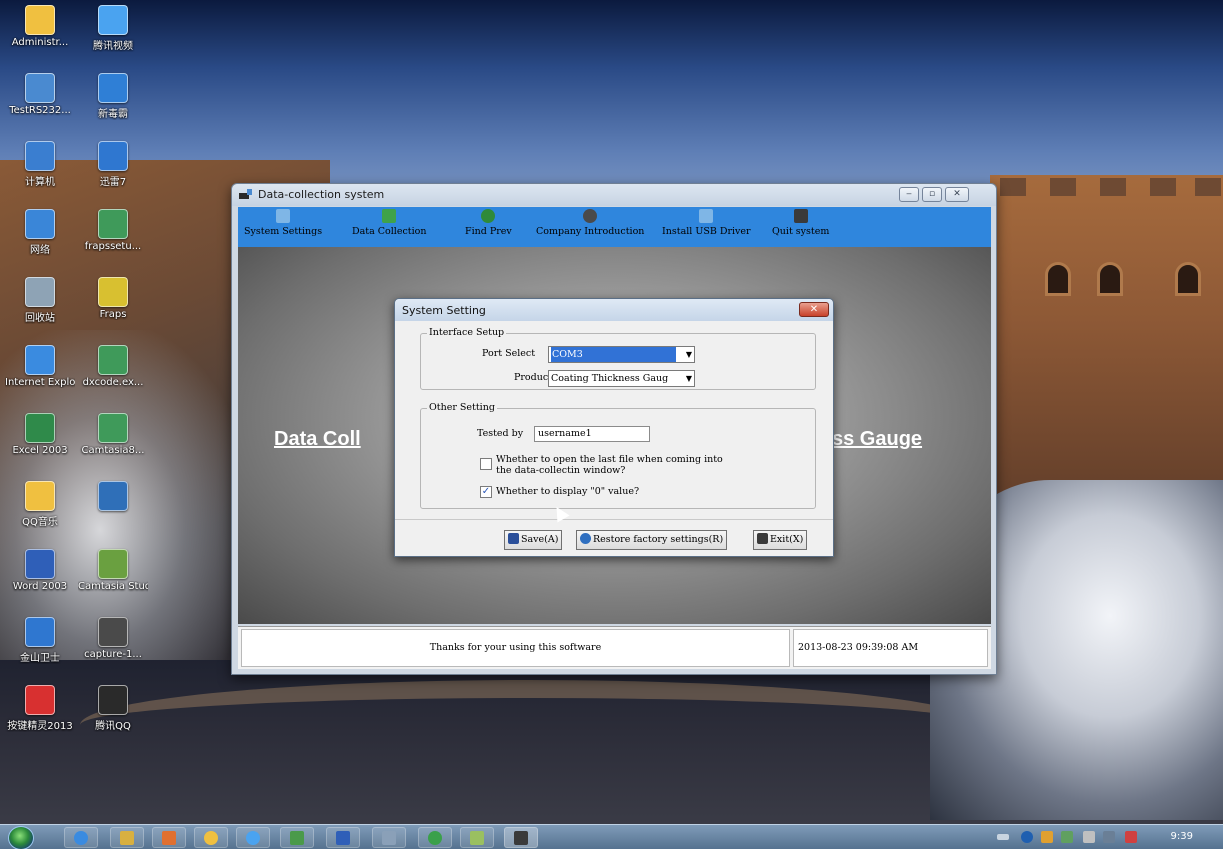 This screenshot has height=849, width=1223. Describe the element at coordinates (343, 837) in the screenshot. I see `taskbar-word-button` at that location.